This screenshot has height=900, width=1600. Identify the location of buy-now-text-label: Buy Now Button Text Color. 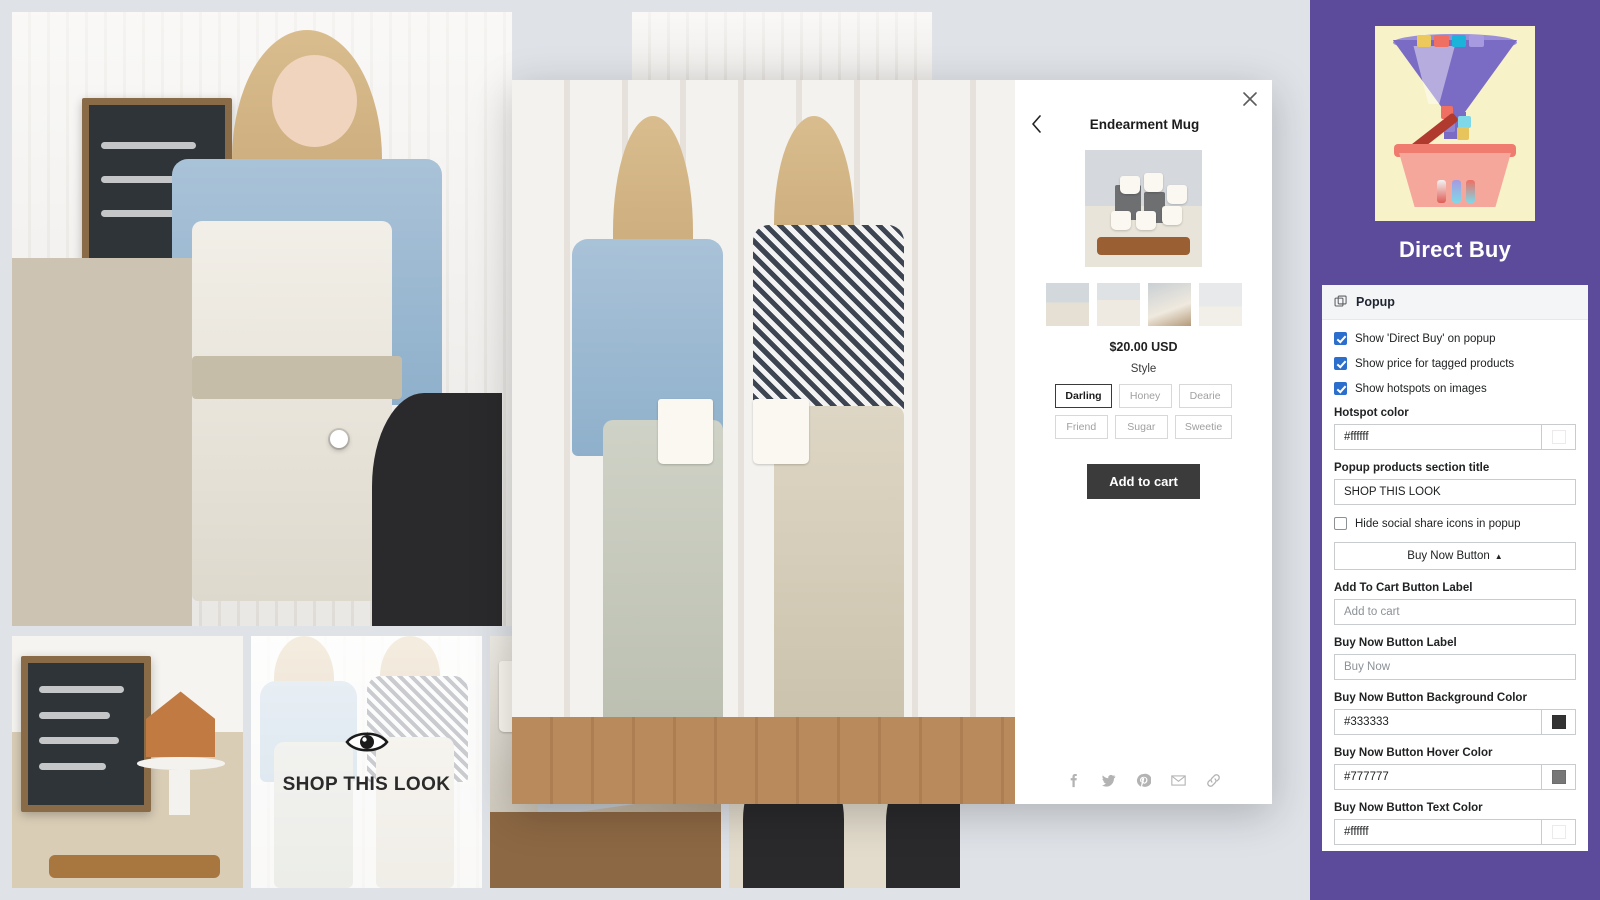
(1408, 808).